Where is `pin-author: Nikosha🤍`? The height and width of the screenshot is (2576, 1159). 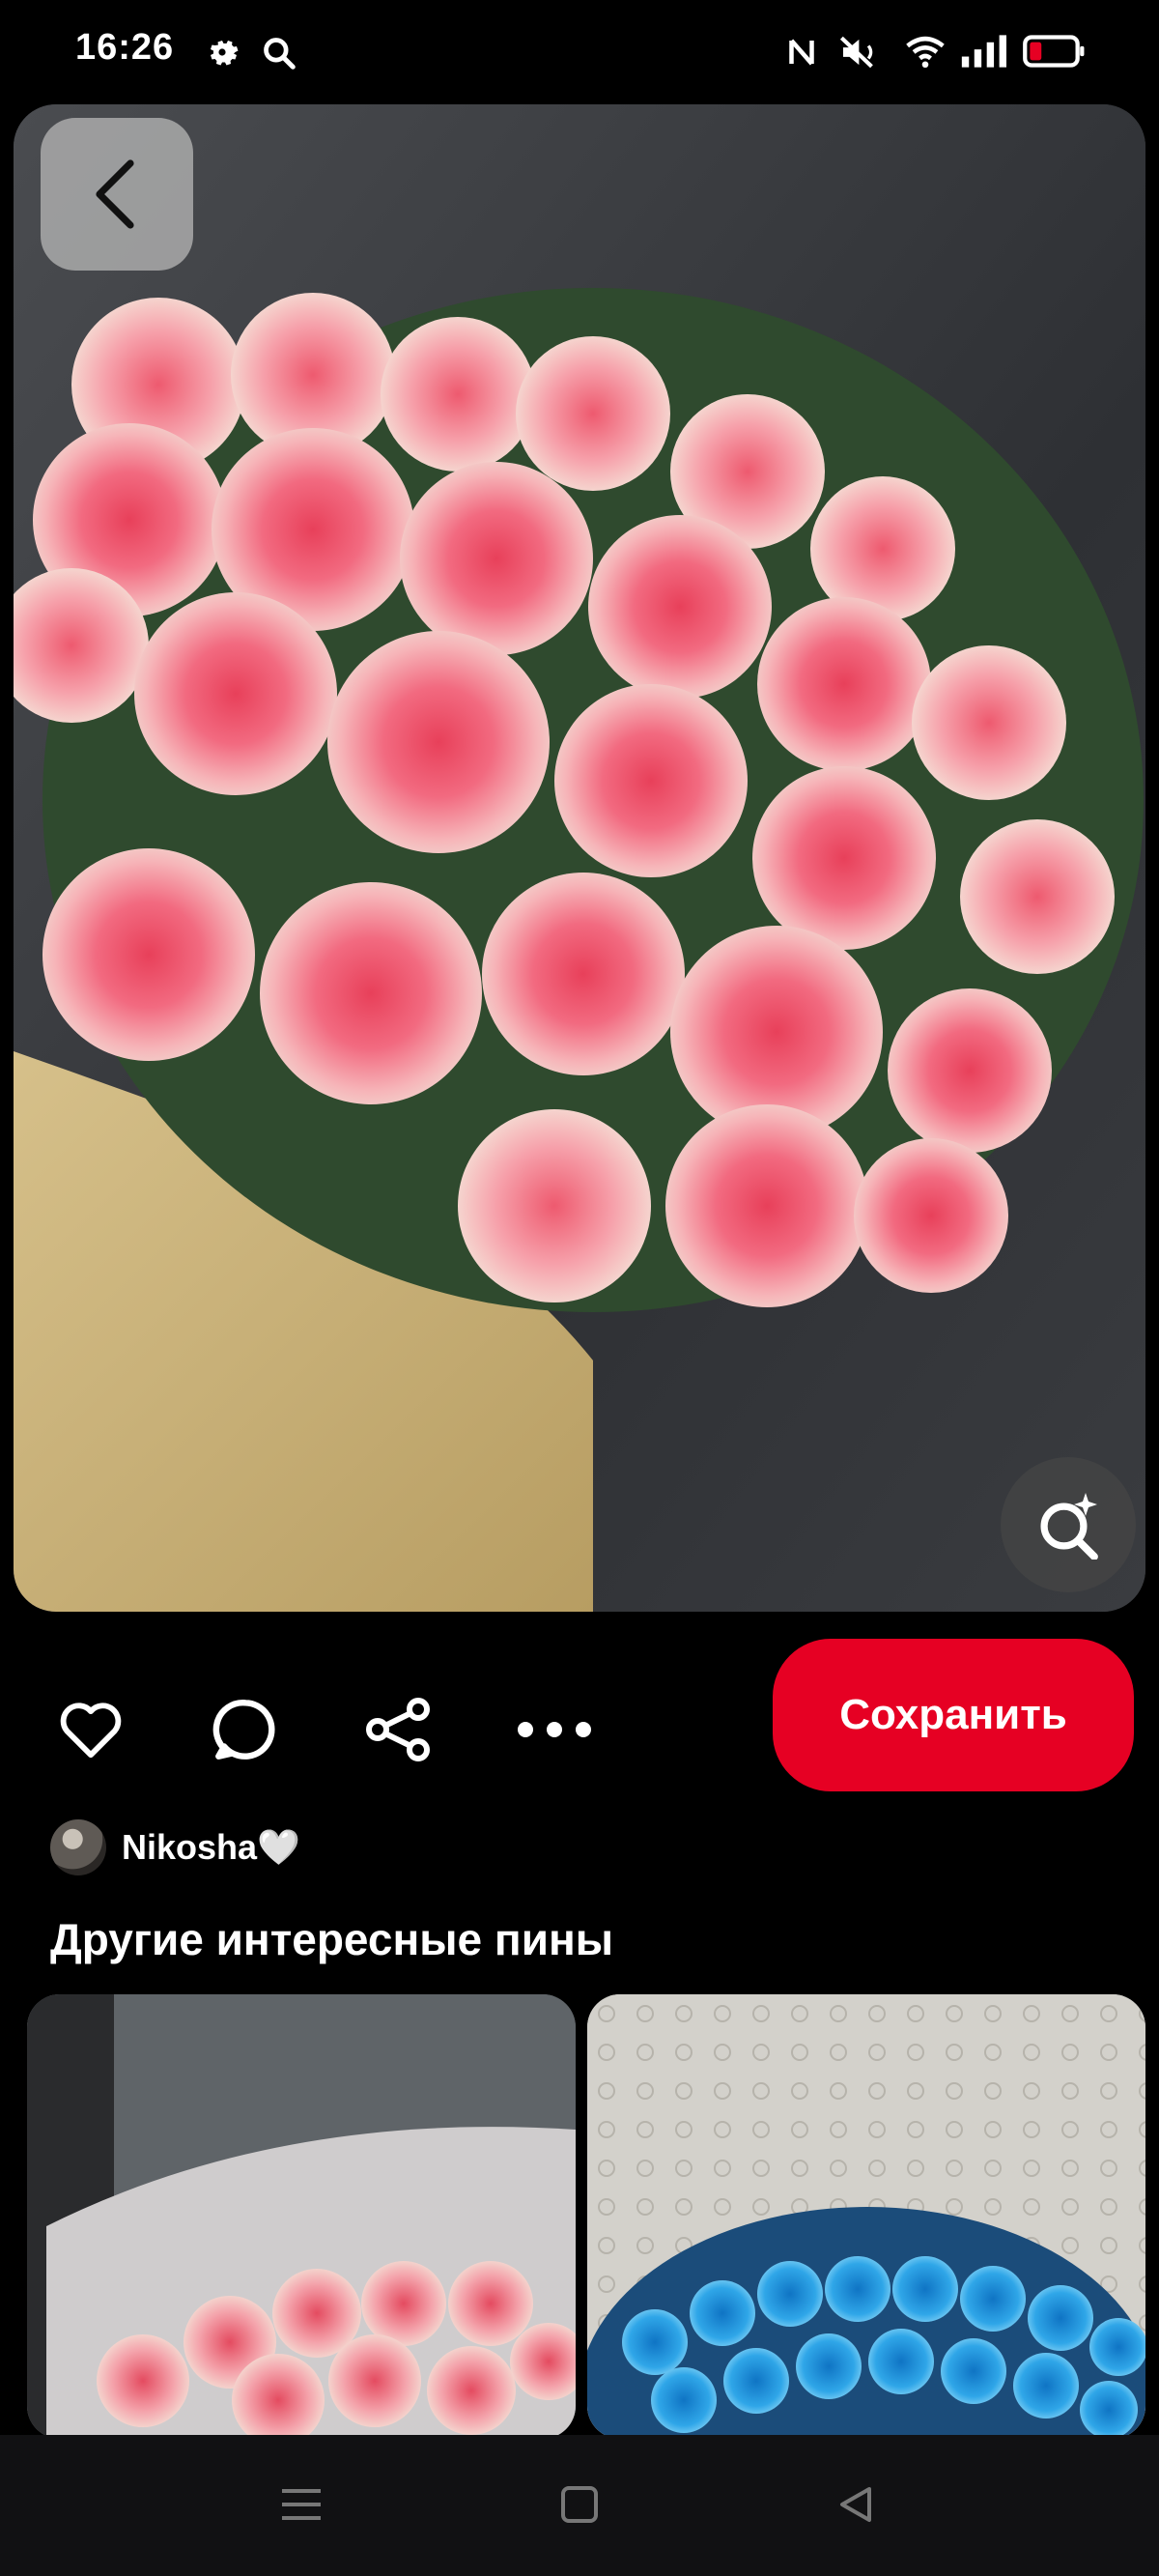 pin-author: Nikosha🤍 is located at coordinates (175, 1848).